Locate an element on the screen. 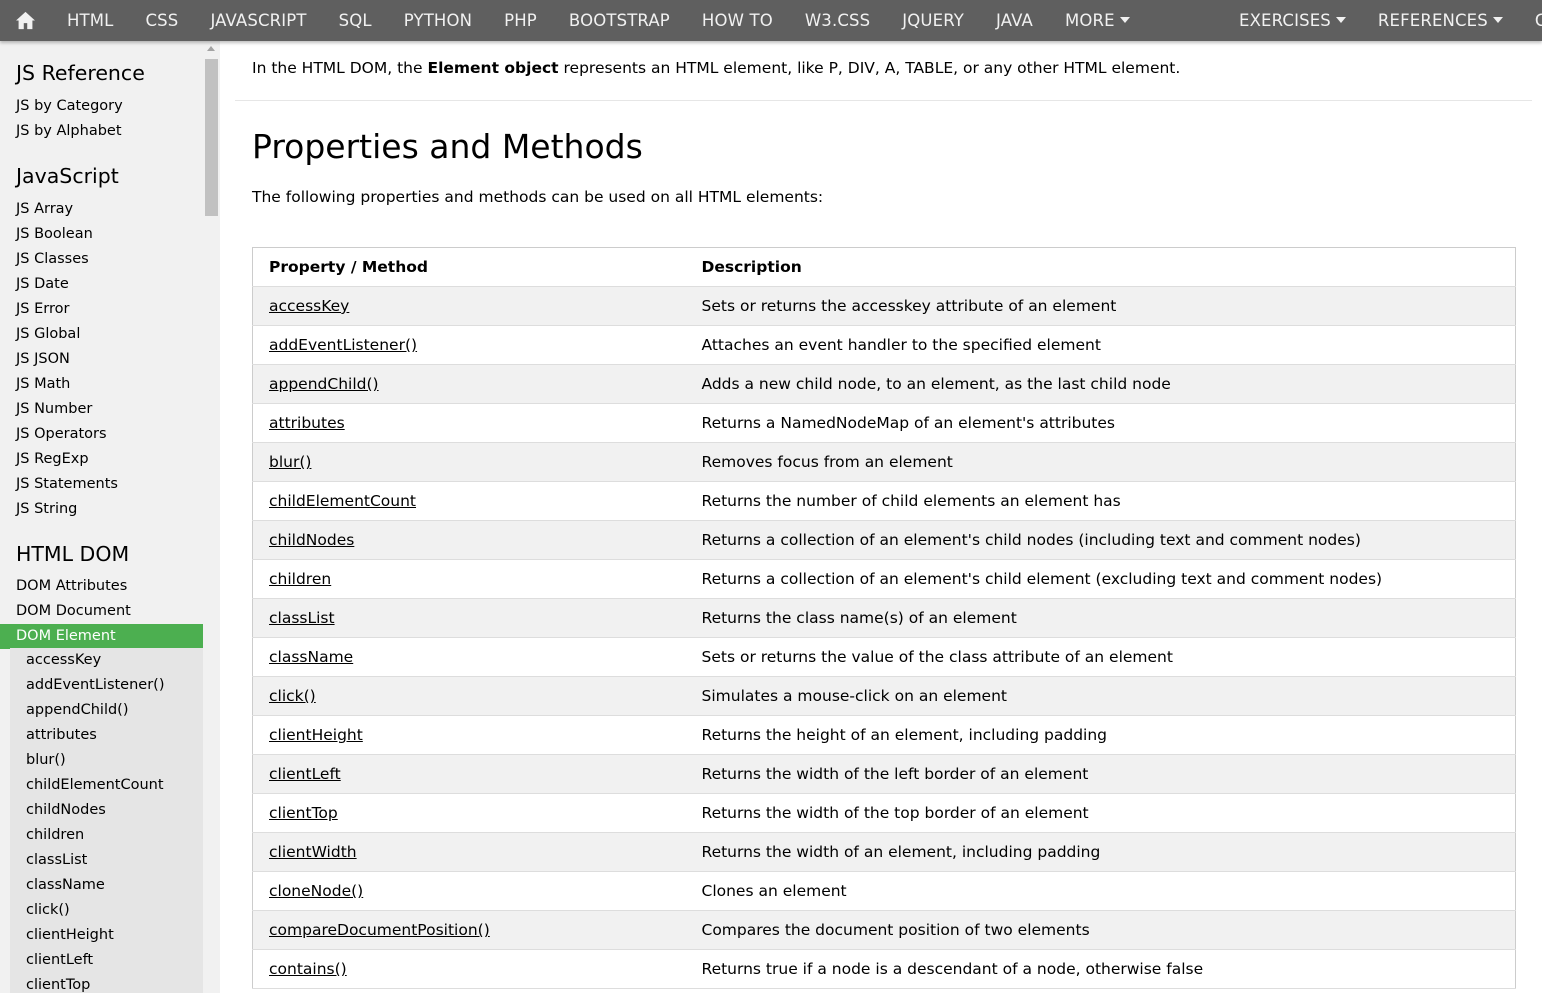 The height and width of the screenshot is (993, 1542). nav-link-java: JAVA is located at coordinates (1014, 20).